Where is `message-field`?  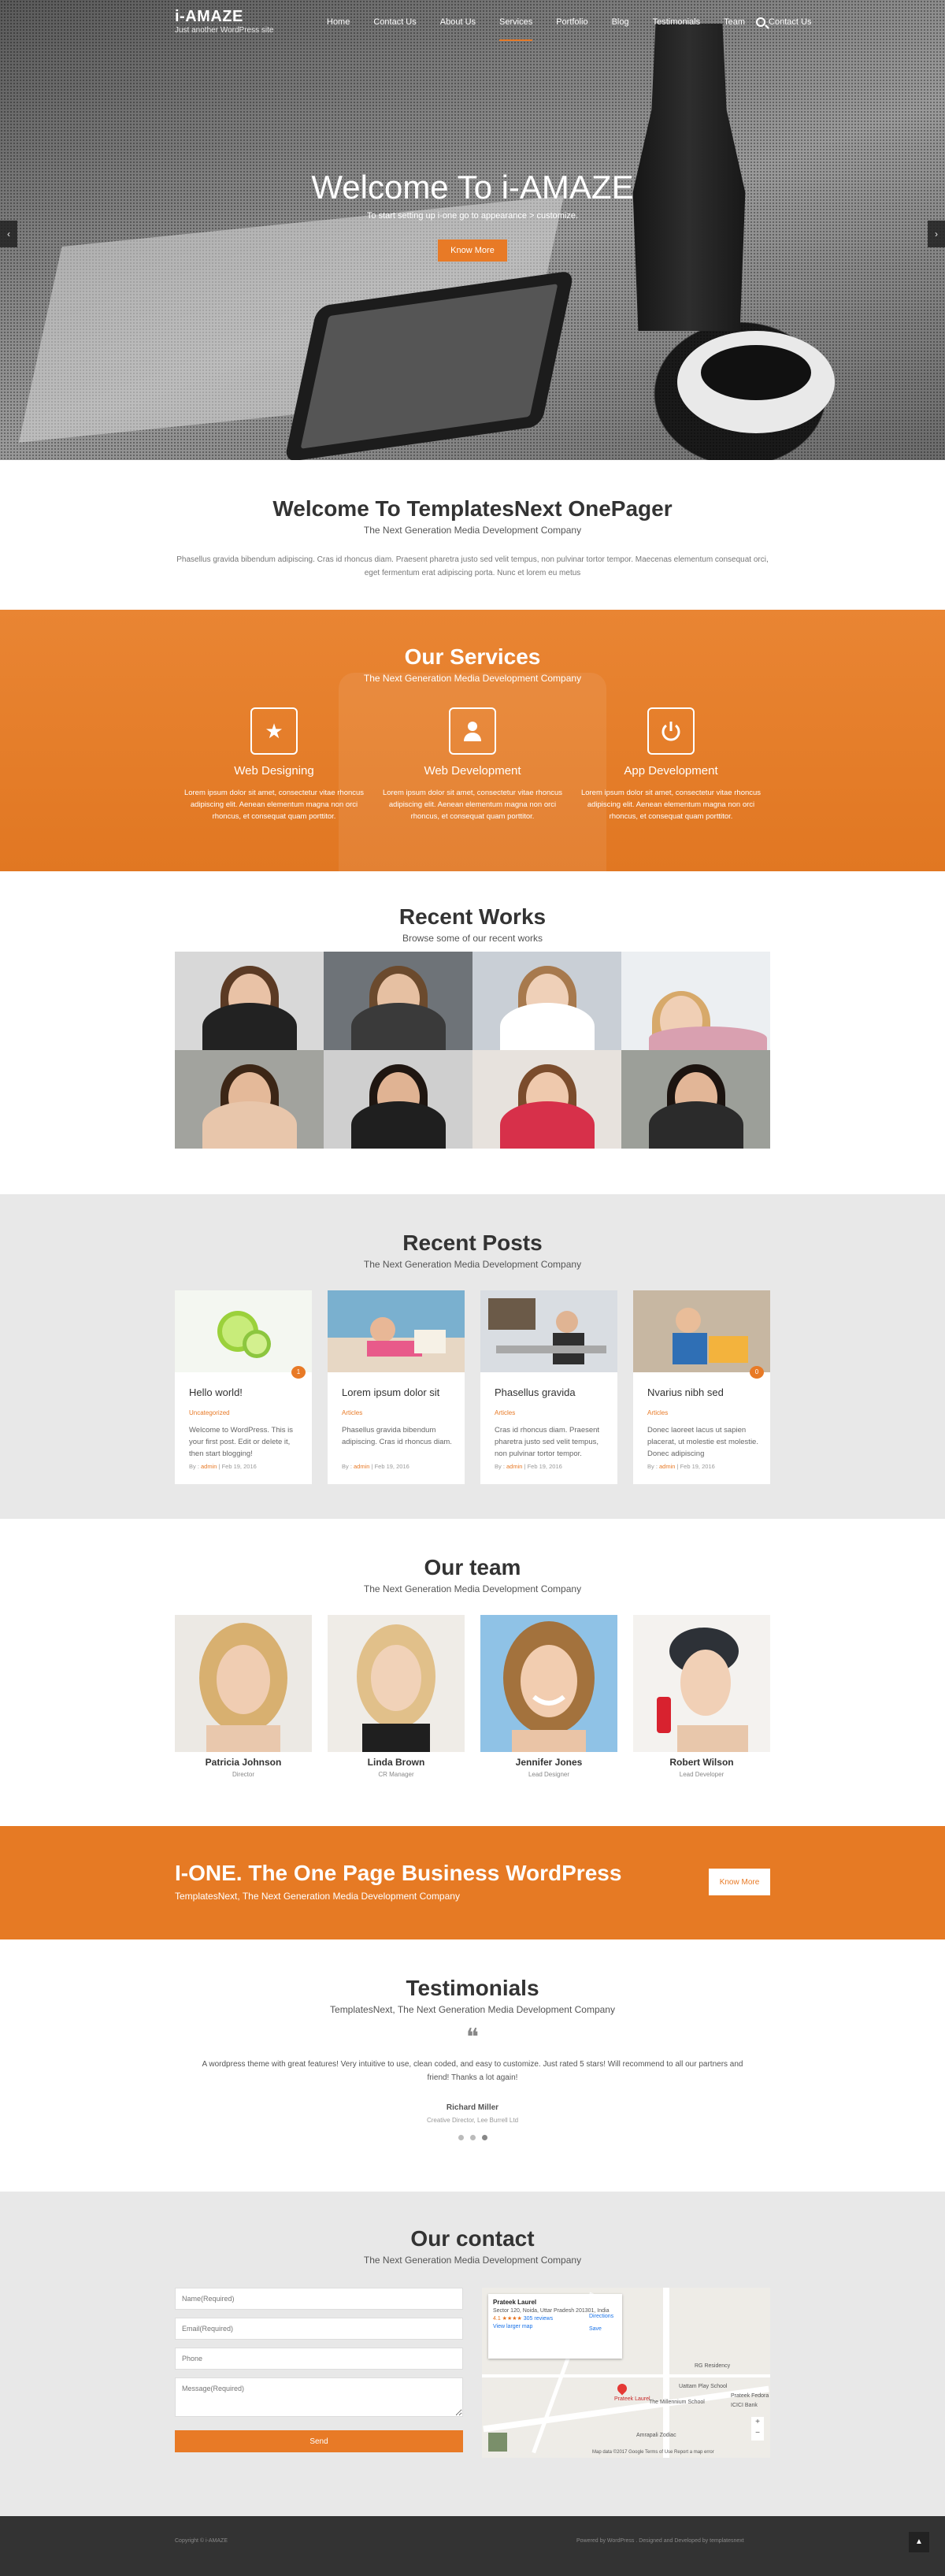
message-field is located at coordinates (319, 2397).